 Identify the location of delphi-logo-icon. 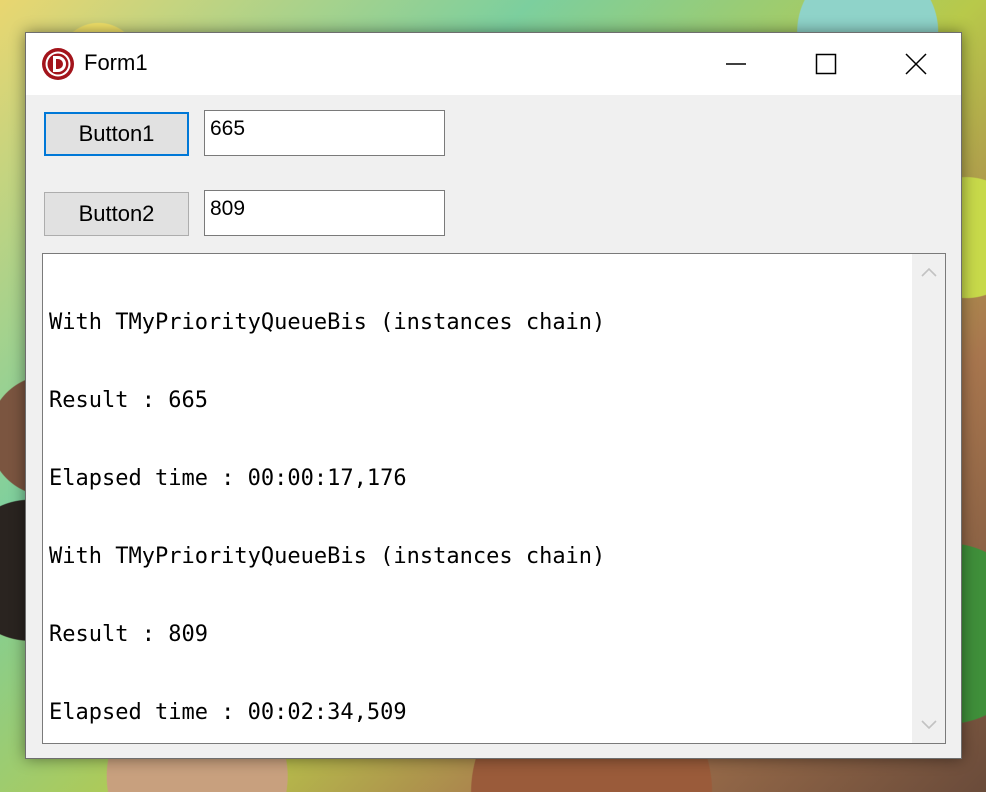
(58, 64).